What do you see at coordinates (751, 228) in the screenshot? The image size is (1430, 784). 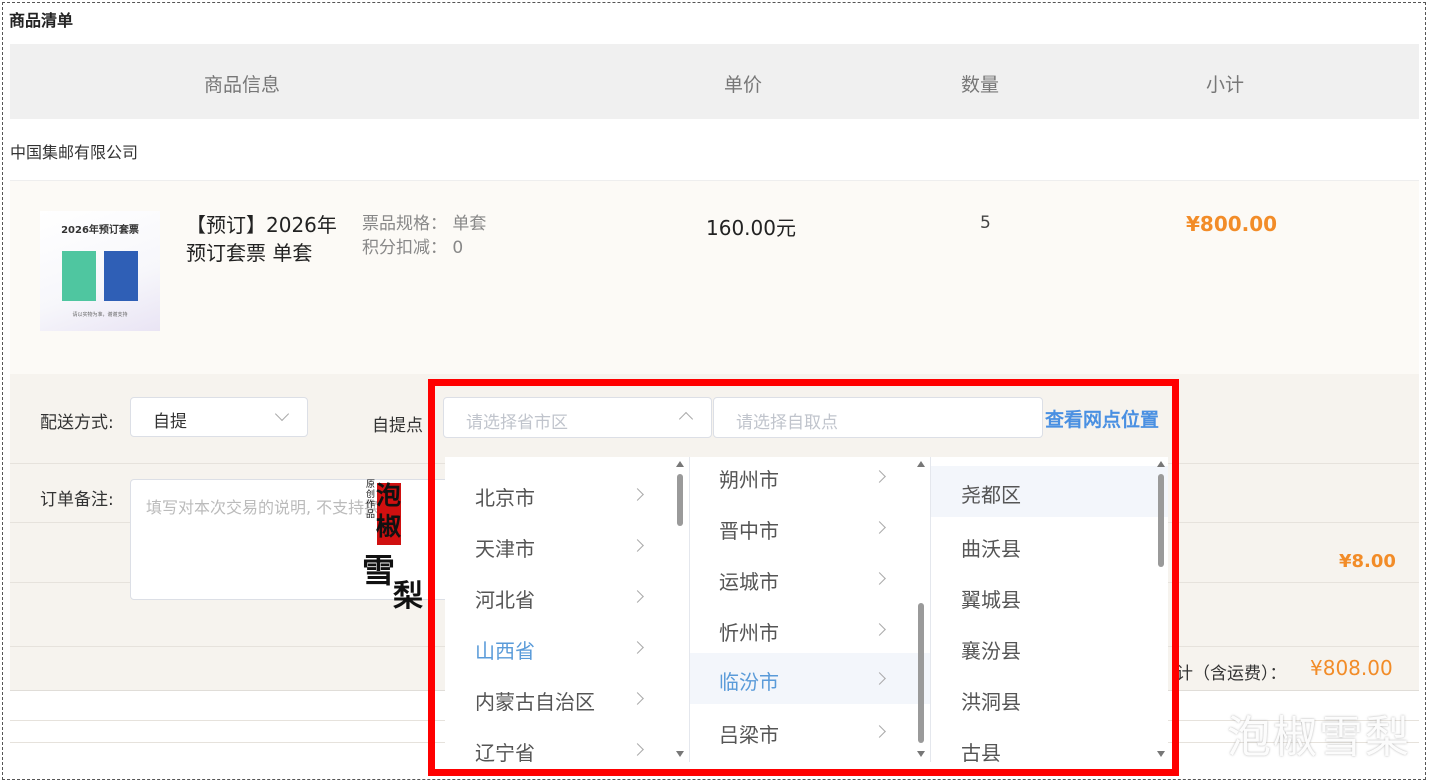 I see `unit-price: 160.00元` at bounding box center [751, 228].